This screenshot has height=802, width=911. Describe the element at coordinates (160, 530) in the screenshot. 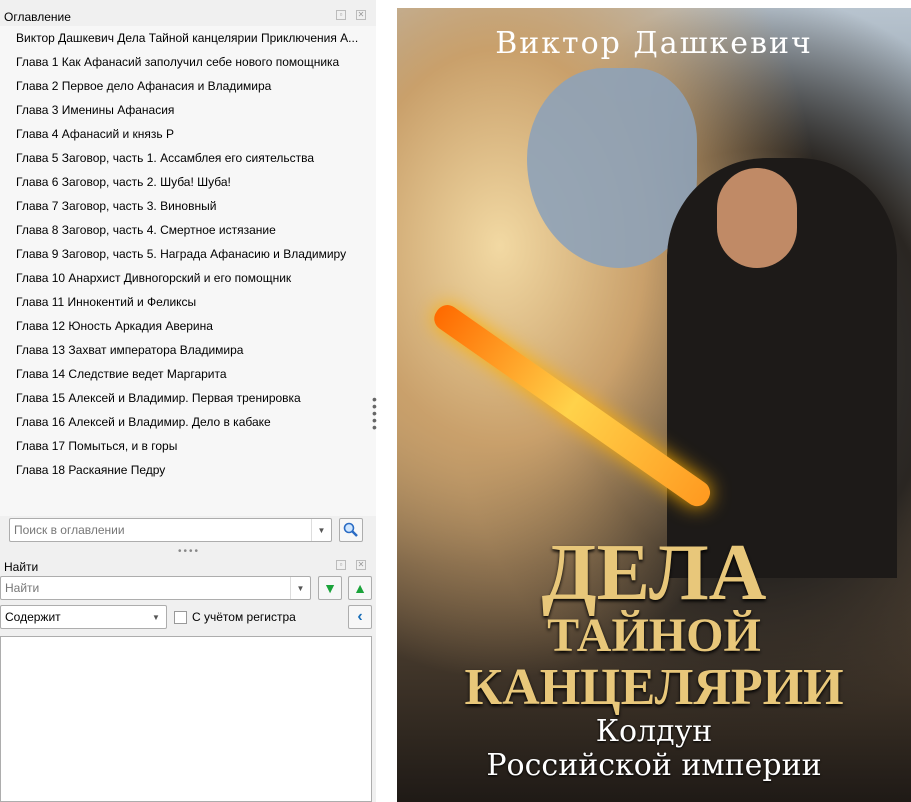

I see `toc-search-input: Поиск в оглавлении` at that location.